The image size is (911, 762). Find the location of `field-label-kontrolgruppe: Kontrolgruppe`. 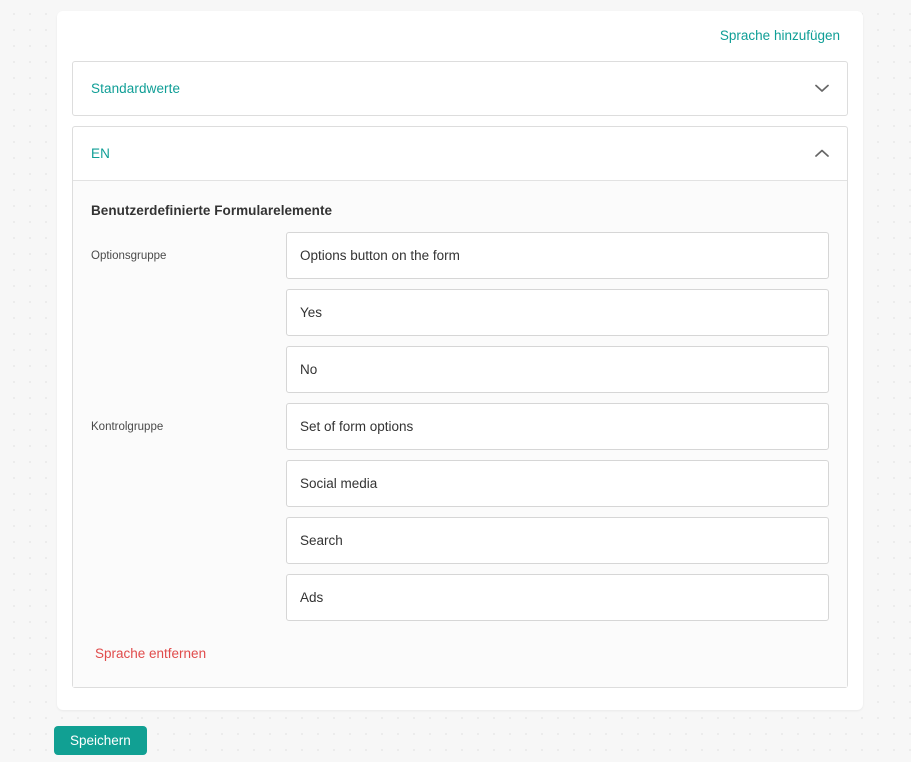

field-label-kontrolgruppe: Kontrolgruppe is located at coordinates (127, 427).